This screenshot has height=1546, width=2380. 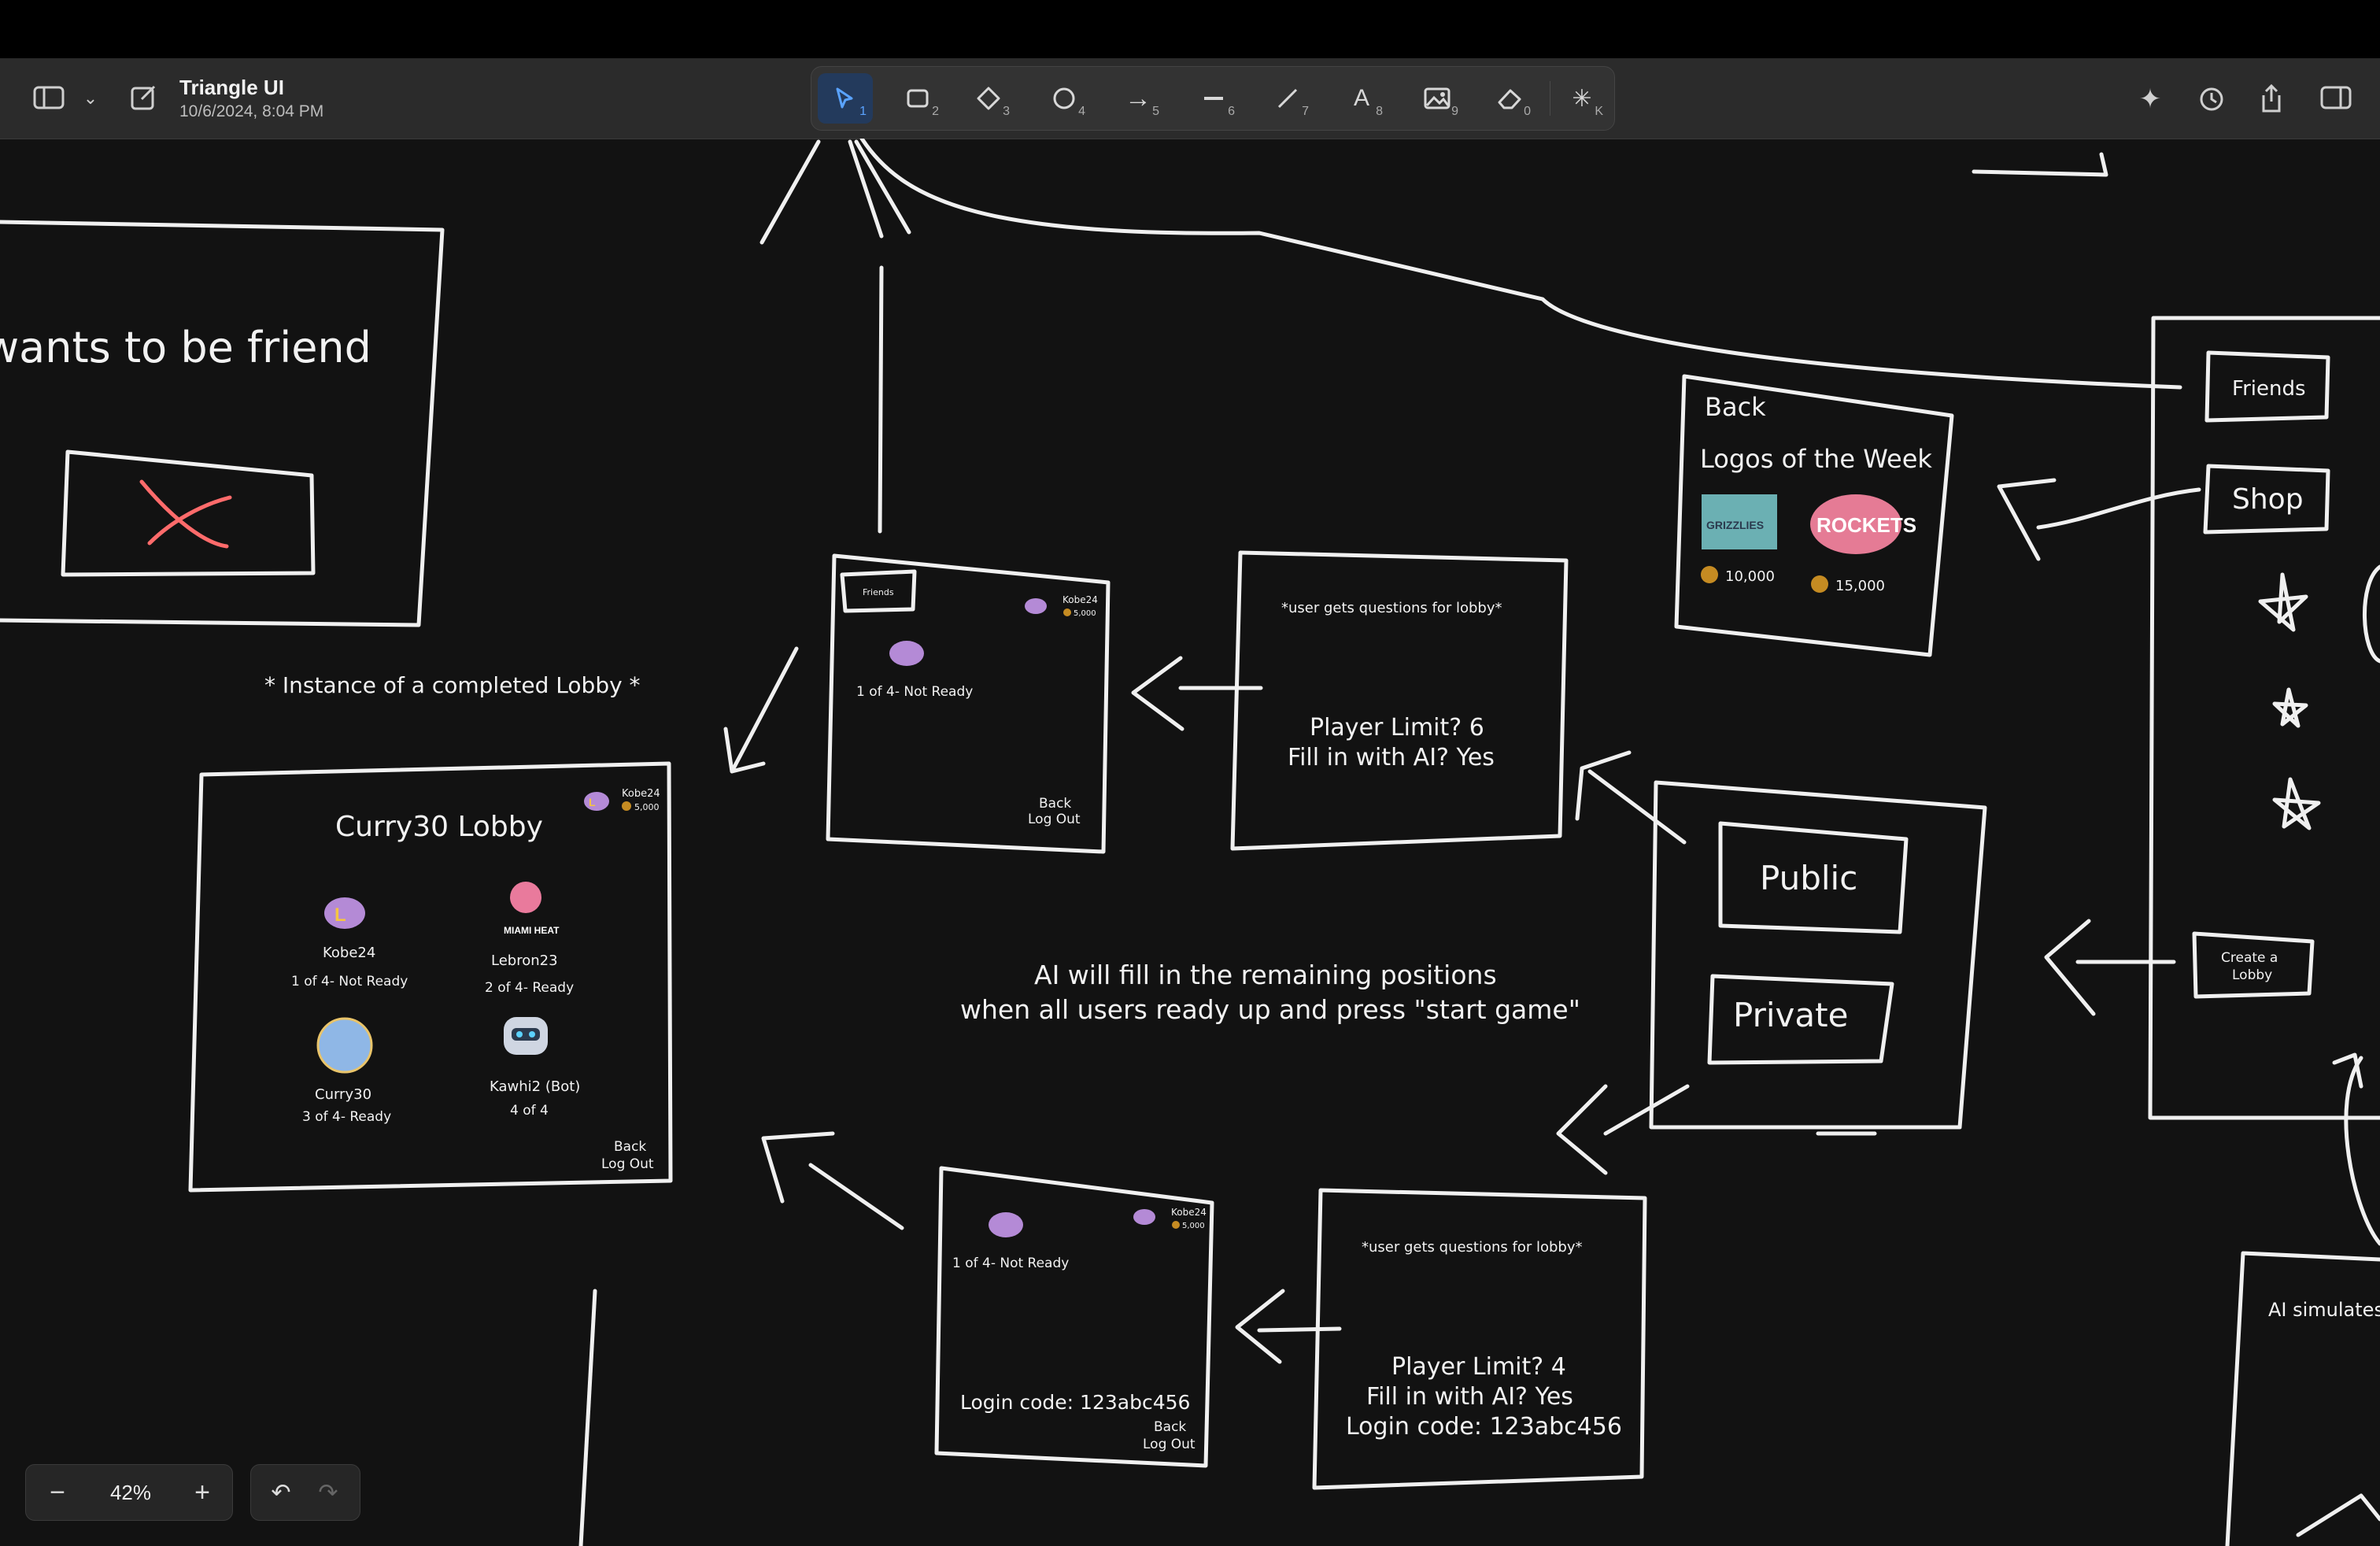 What do you see at coordinates (143, 97) in the screenshot?
I see `new-note-icon` at bounding box center [143, 97].